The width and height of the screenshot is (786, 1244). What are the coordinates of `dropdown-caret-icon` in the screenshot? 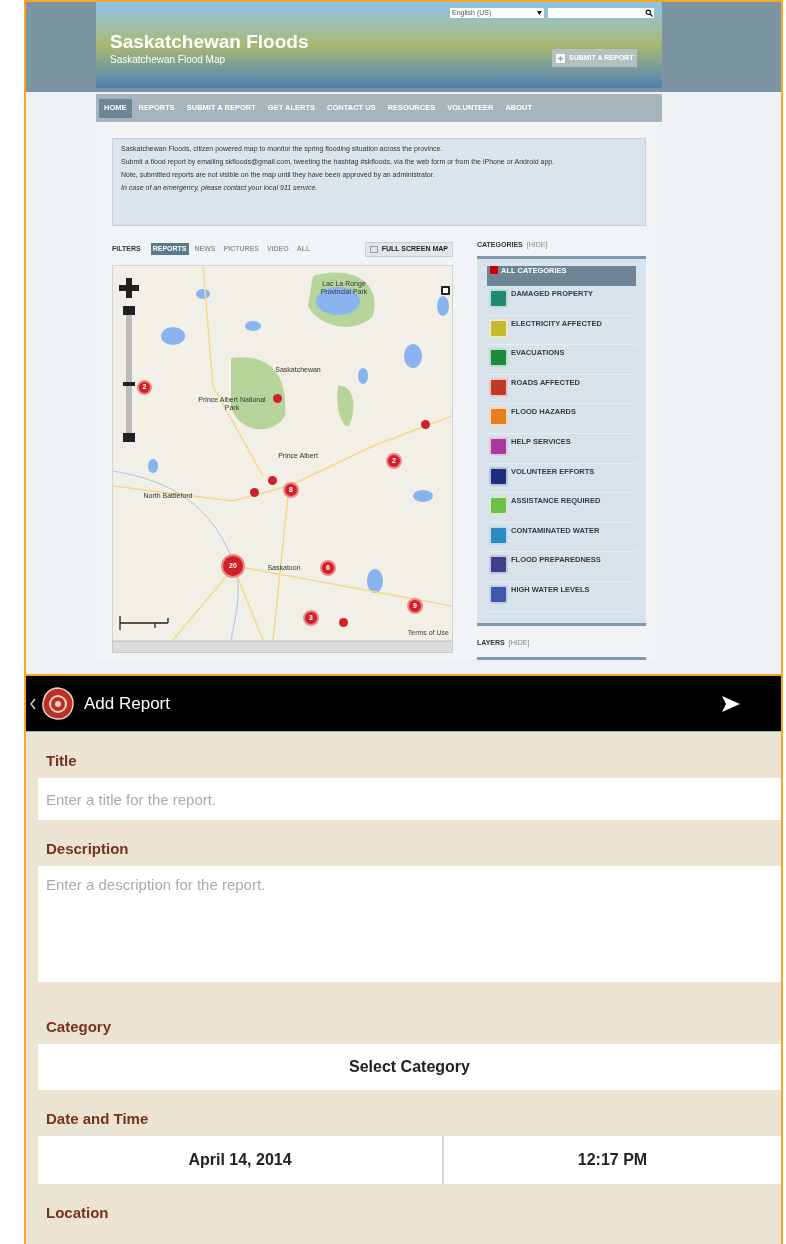 It's located at (539, 13).